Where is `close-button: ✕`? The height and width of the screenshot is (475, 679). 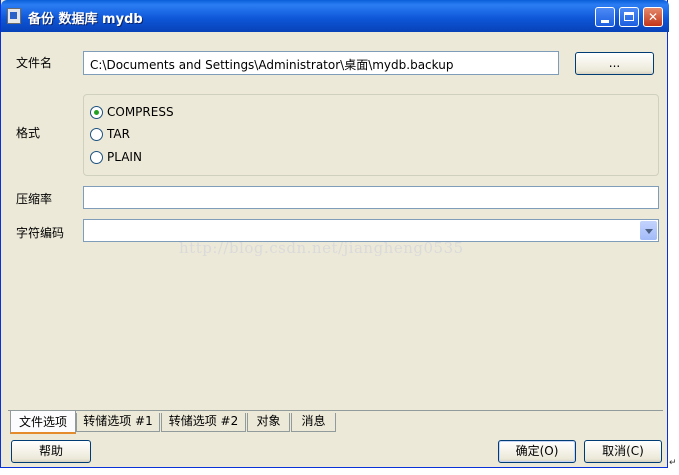 close-button: ✕ is located at coordinates (653, 17).